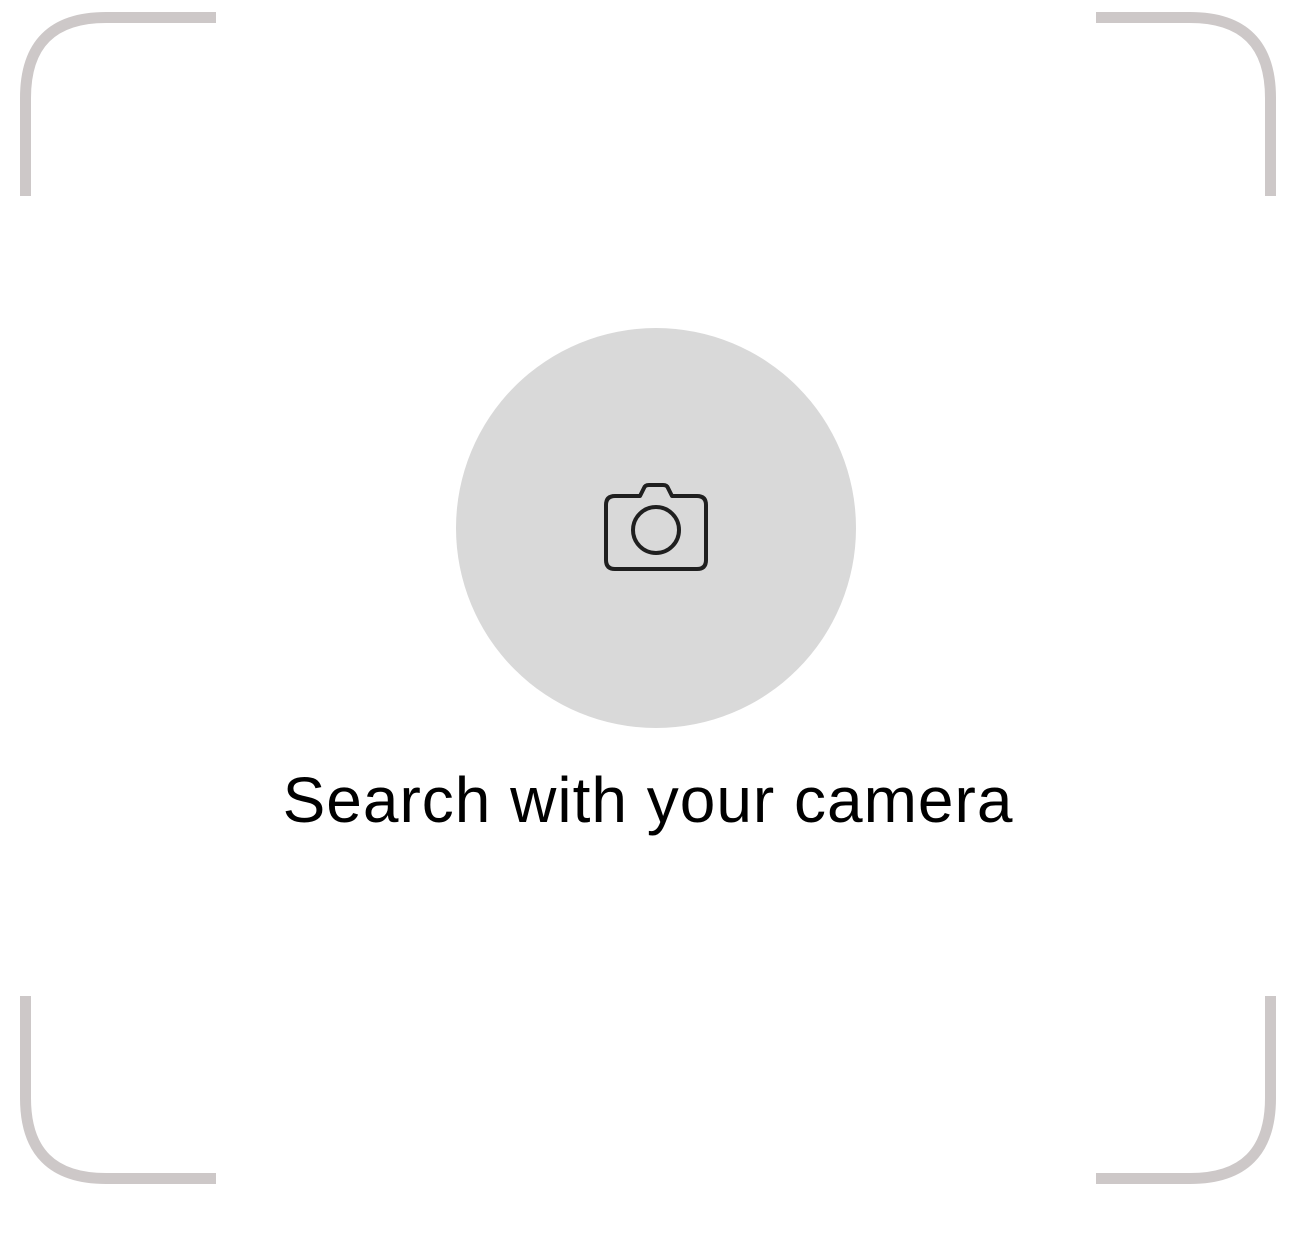  Describe the element at coordinates (1186, 1090) in the screenshot. I see `viewfinder-corner-bottom-right` at that location.